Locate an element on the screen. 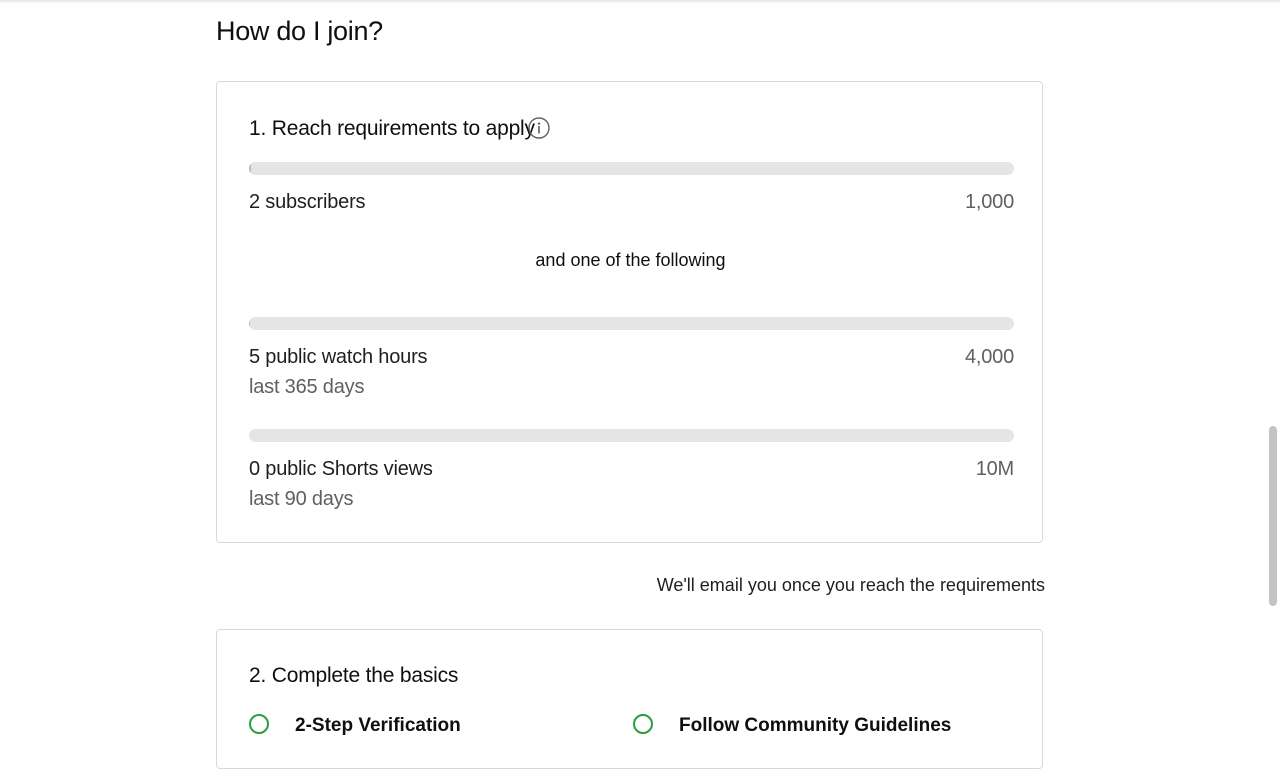 This screenshot has width=1280, height=769. subscribers-progress-fill is located at coordinates (250, 168).